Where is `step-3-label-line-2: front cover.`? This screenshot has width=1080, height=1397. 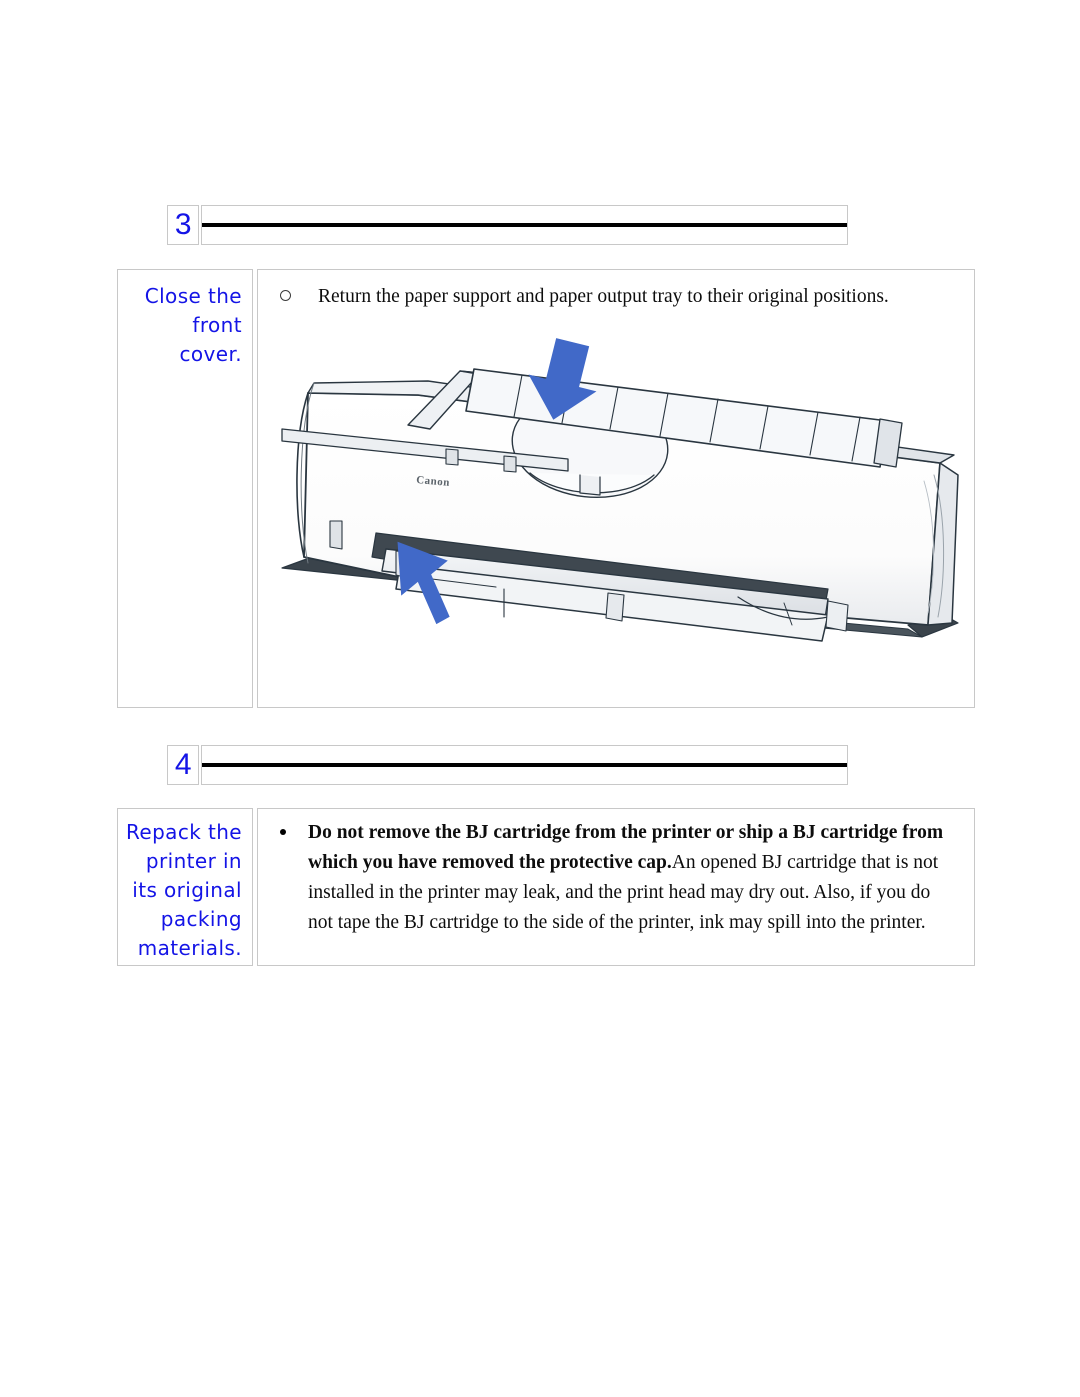
step-3-label-line-2: front cover. is located at coordinates (210, 339).